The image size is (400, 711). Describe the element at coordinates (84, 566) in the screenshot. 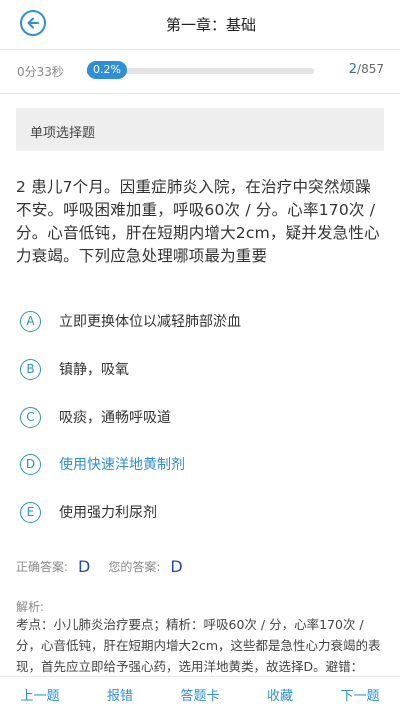

I see `correct-answer-value: D` at that location.